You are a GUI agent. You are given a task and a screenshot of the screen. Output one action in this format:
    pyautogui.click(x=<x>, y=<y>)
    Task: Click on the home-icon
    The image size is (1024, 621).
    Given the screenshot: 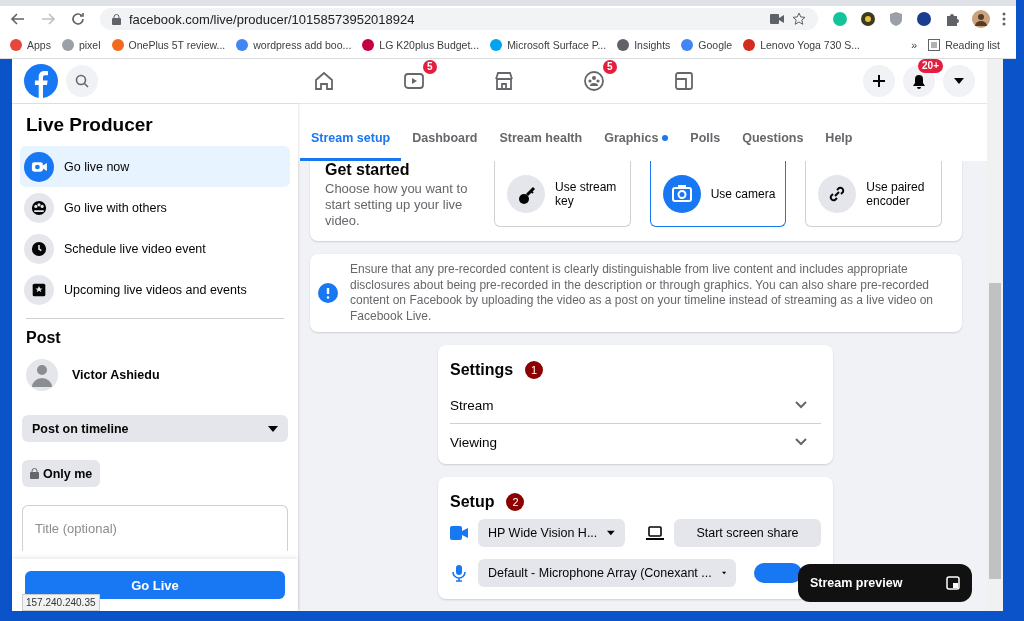 What is the action you would take?
    pyautogui.click(x=323, y=81)
    